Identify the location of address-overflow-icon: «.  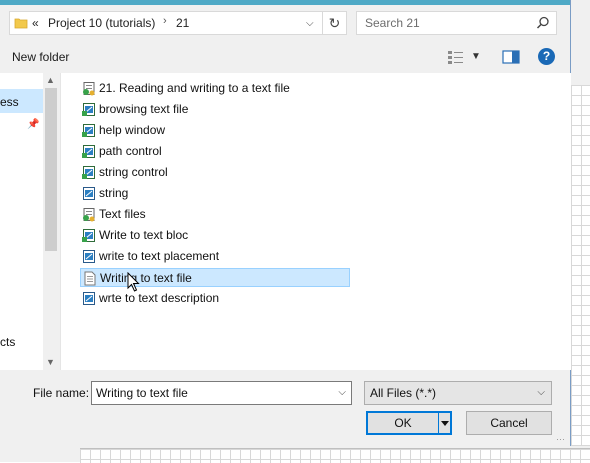
(35, 23).